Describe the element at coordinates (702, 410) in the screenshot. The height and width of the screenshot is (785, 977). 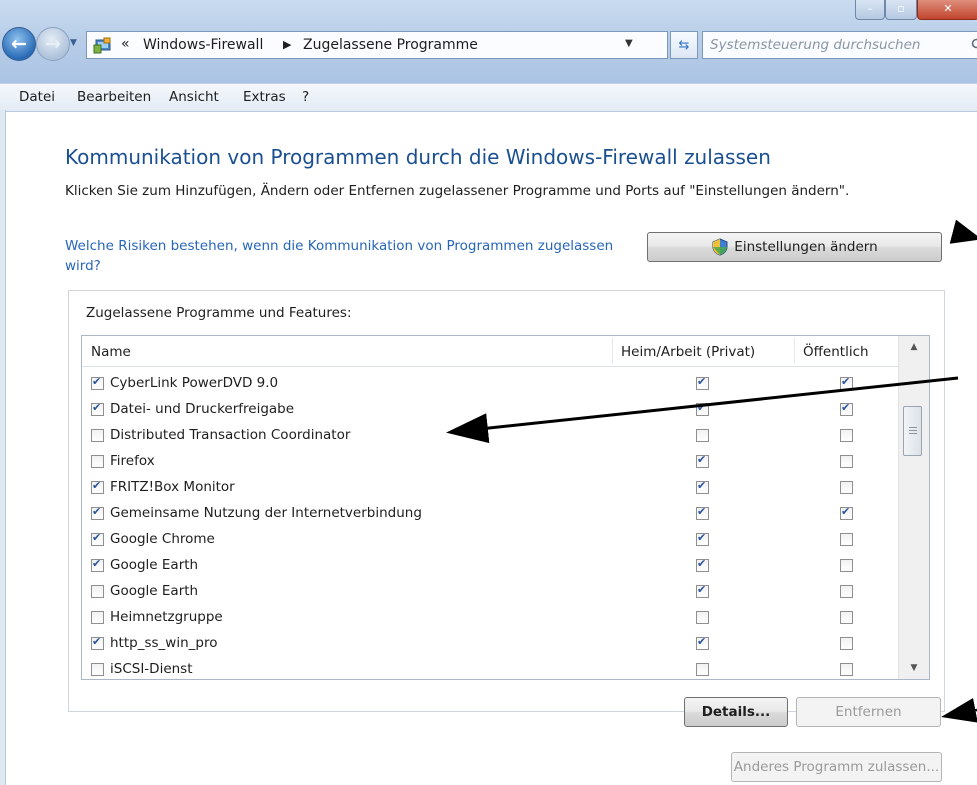
I see `arrow-to-program-list` at that location.